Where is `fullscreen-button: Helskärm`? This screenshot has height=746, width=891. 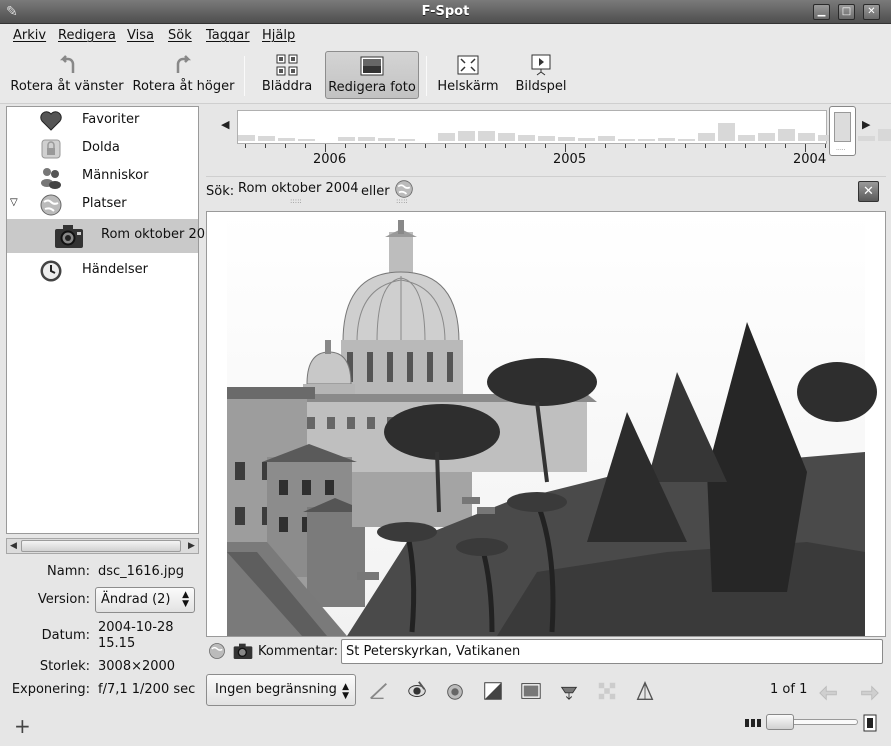 fullscreen-button: Helskärm is located at coordinates (468, 75).